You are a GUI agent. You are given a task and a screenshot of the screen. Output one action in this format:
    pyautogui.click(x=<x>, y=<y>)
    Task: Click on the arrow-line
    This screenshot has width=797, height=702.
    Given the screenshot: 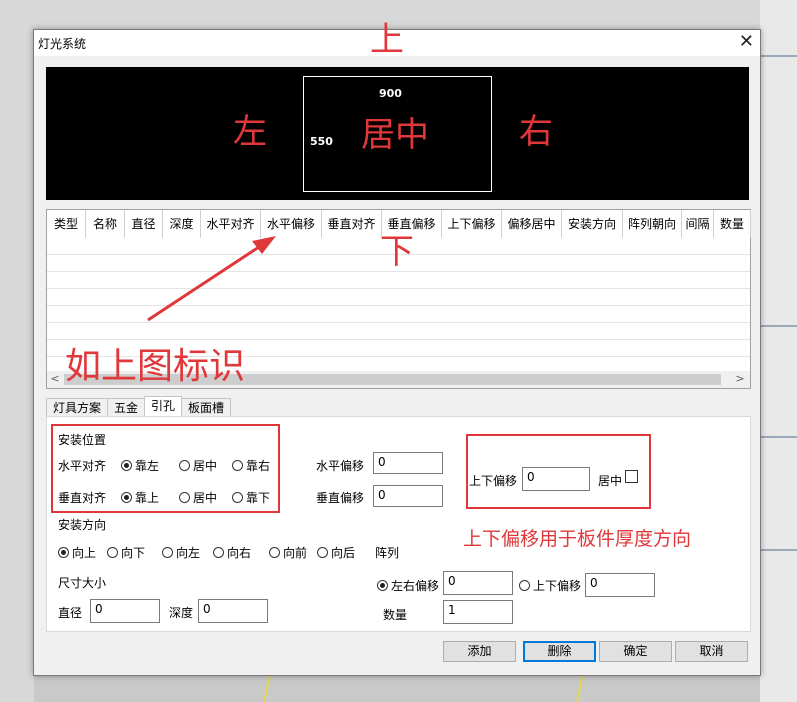 What is the action you would take?
    pyautogui.click(x=205, y=282)
    